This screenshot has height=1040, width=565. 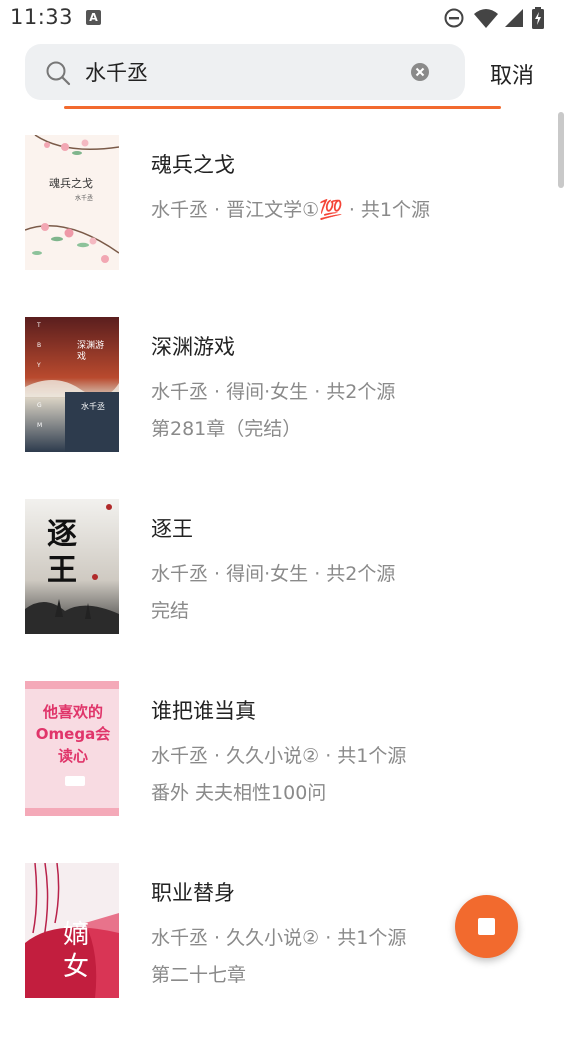 I want to click on cancel-button: 取消, so click(x=512, y=74).